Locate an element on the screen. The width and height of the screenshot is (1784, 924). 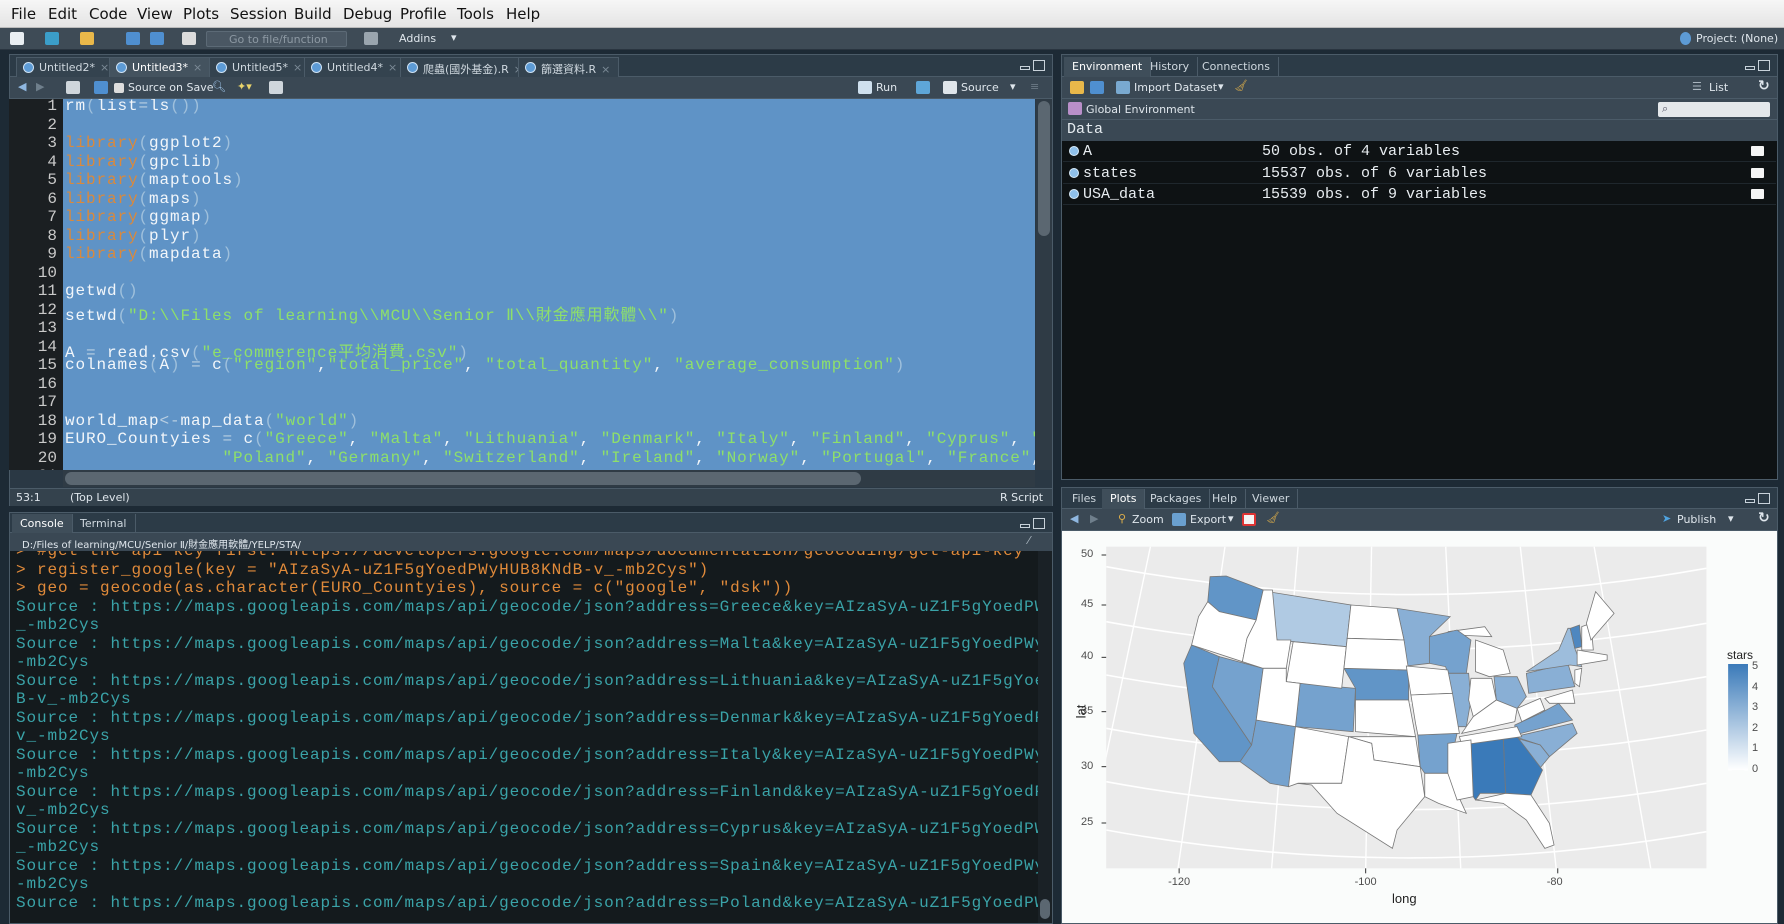
back-arrow-icon: ◀ is located at coordinates (22, 86).